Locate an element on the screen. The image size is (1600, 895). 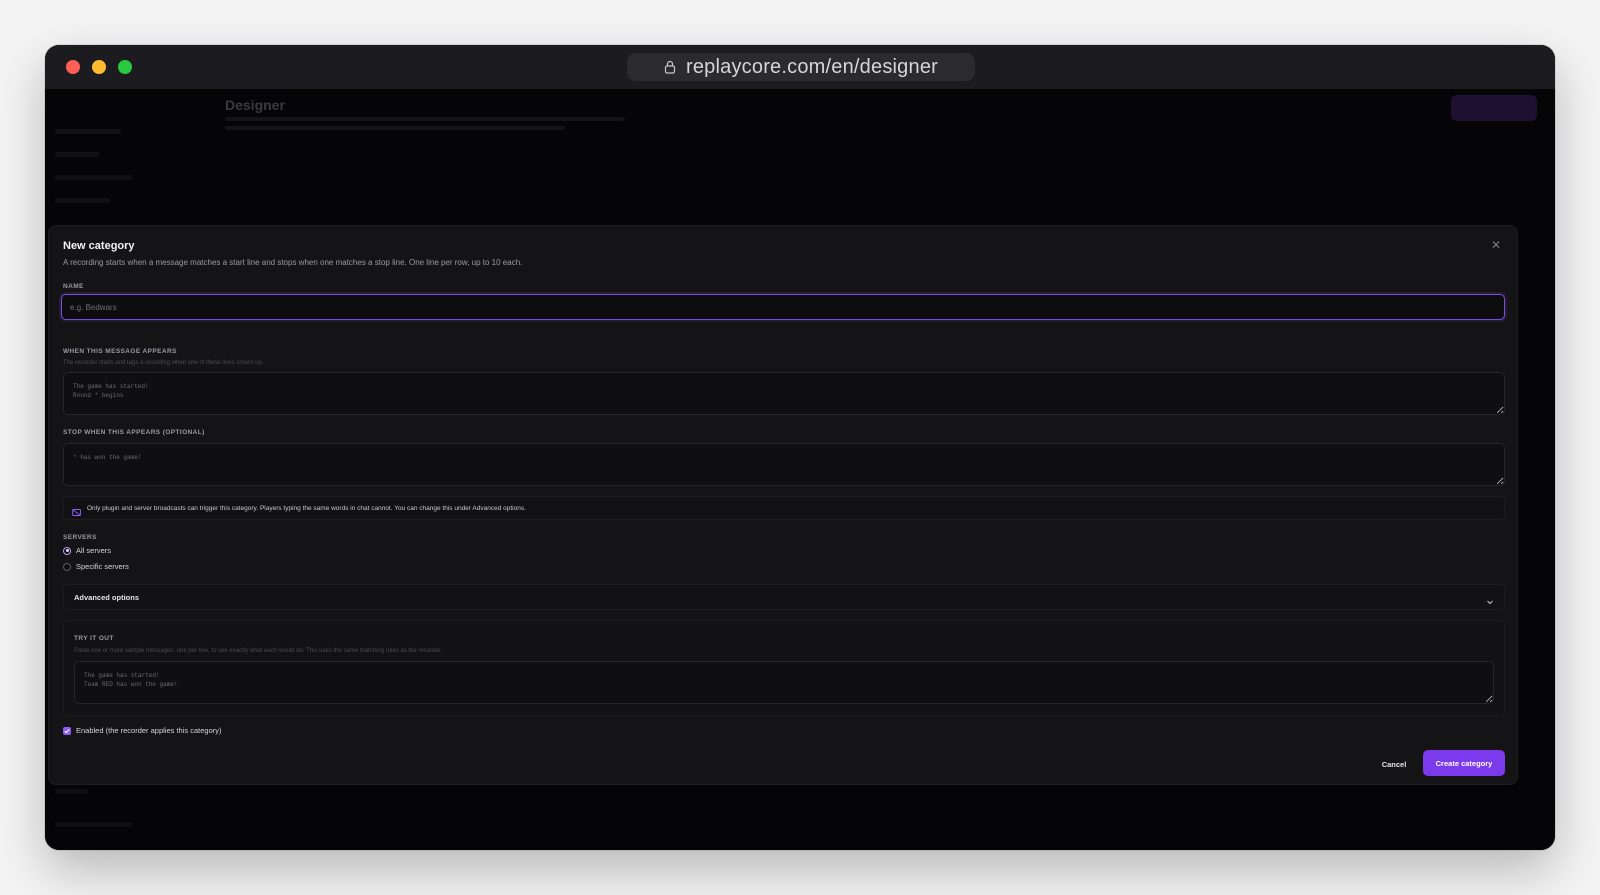
background-subtitle-placeholder is located at coordinates (425, 126).